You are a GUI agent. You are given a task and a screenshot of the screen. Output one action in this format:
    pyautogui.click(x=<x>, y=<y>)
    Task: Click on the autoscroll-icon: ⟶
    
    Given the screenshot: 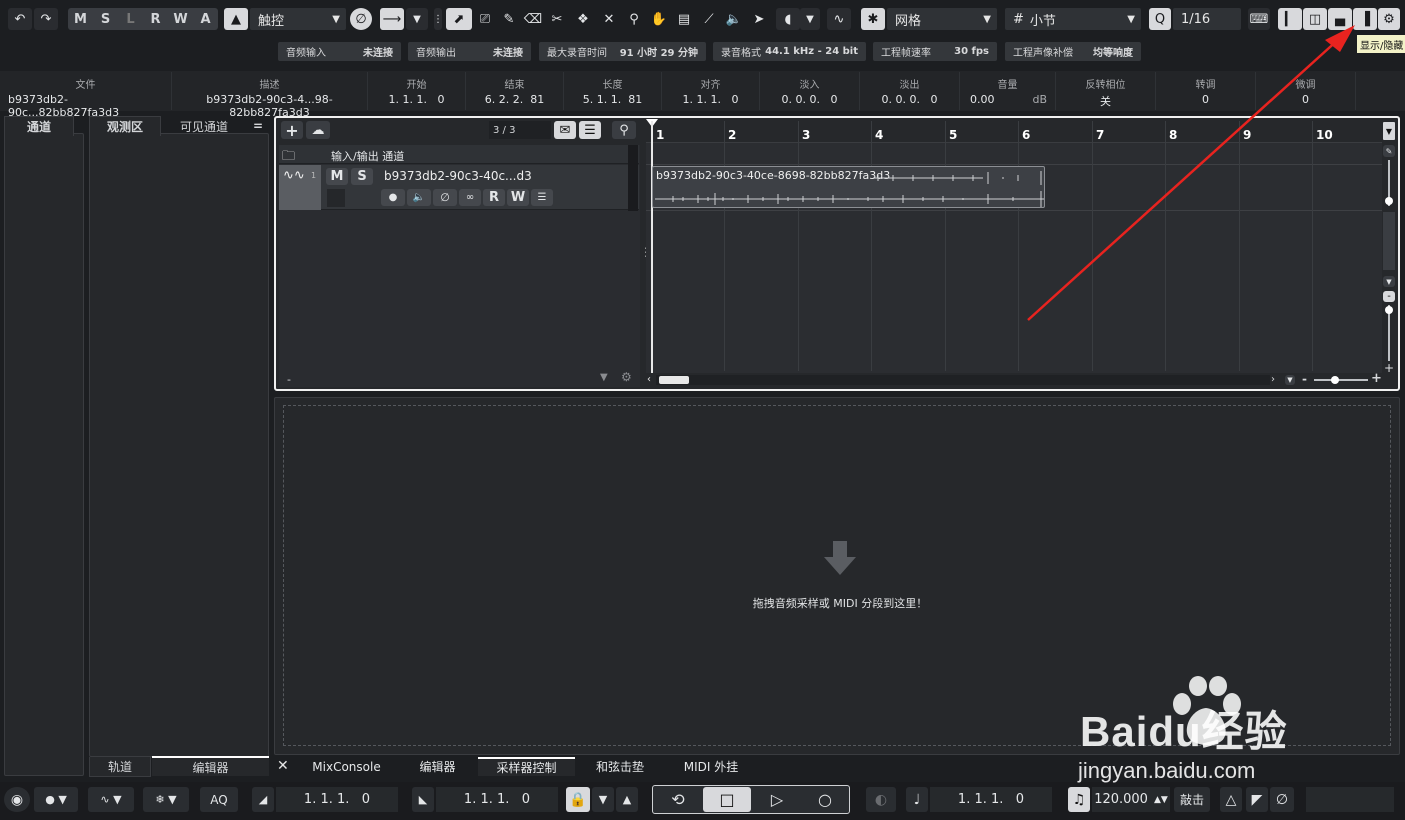 What is the action you would take?
    pyautogui.click(x=392, y=19)
    